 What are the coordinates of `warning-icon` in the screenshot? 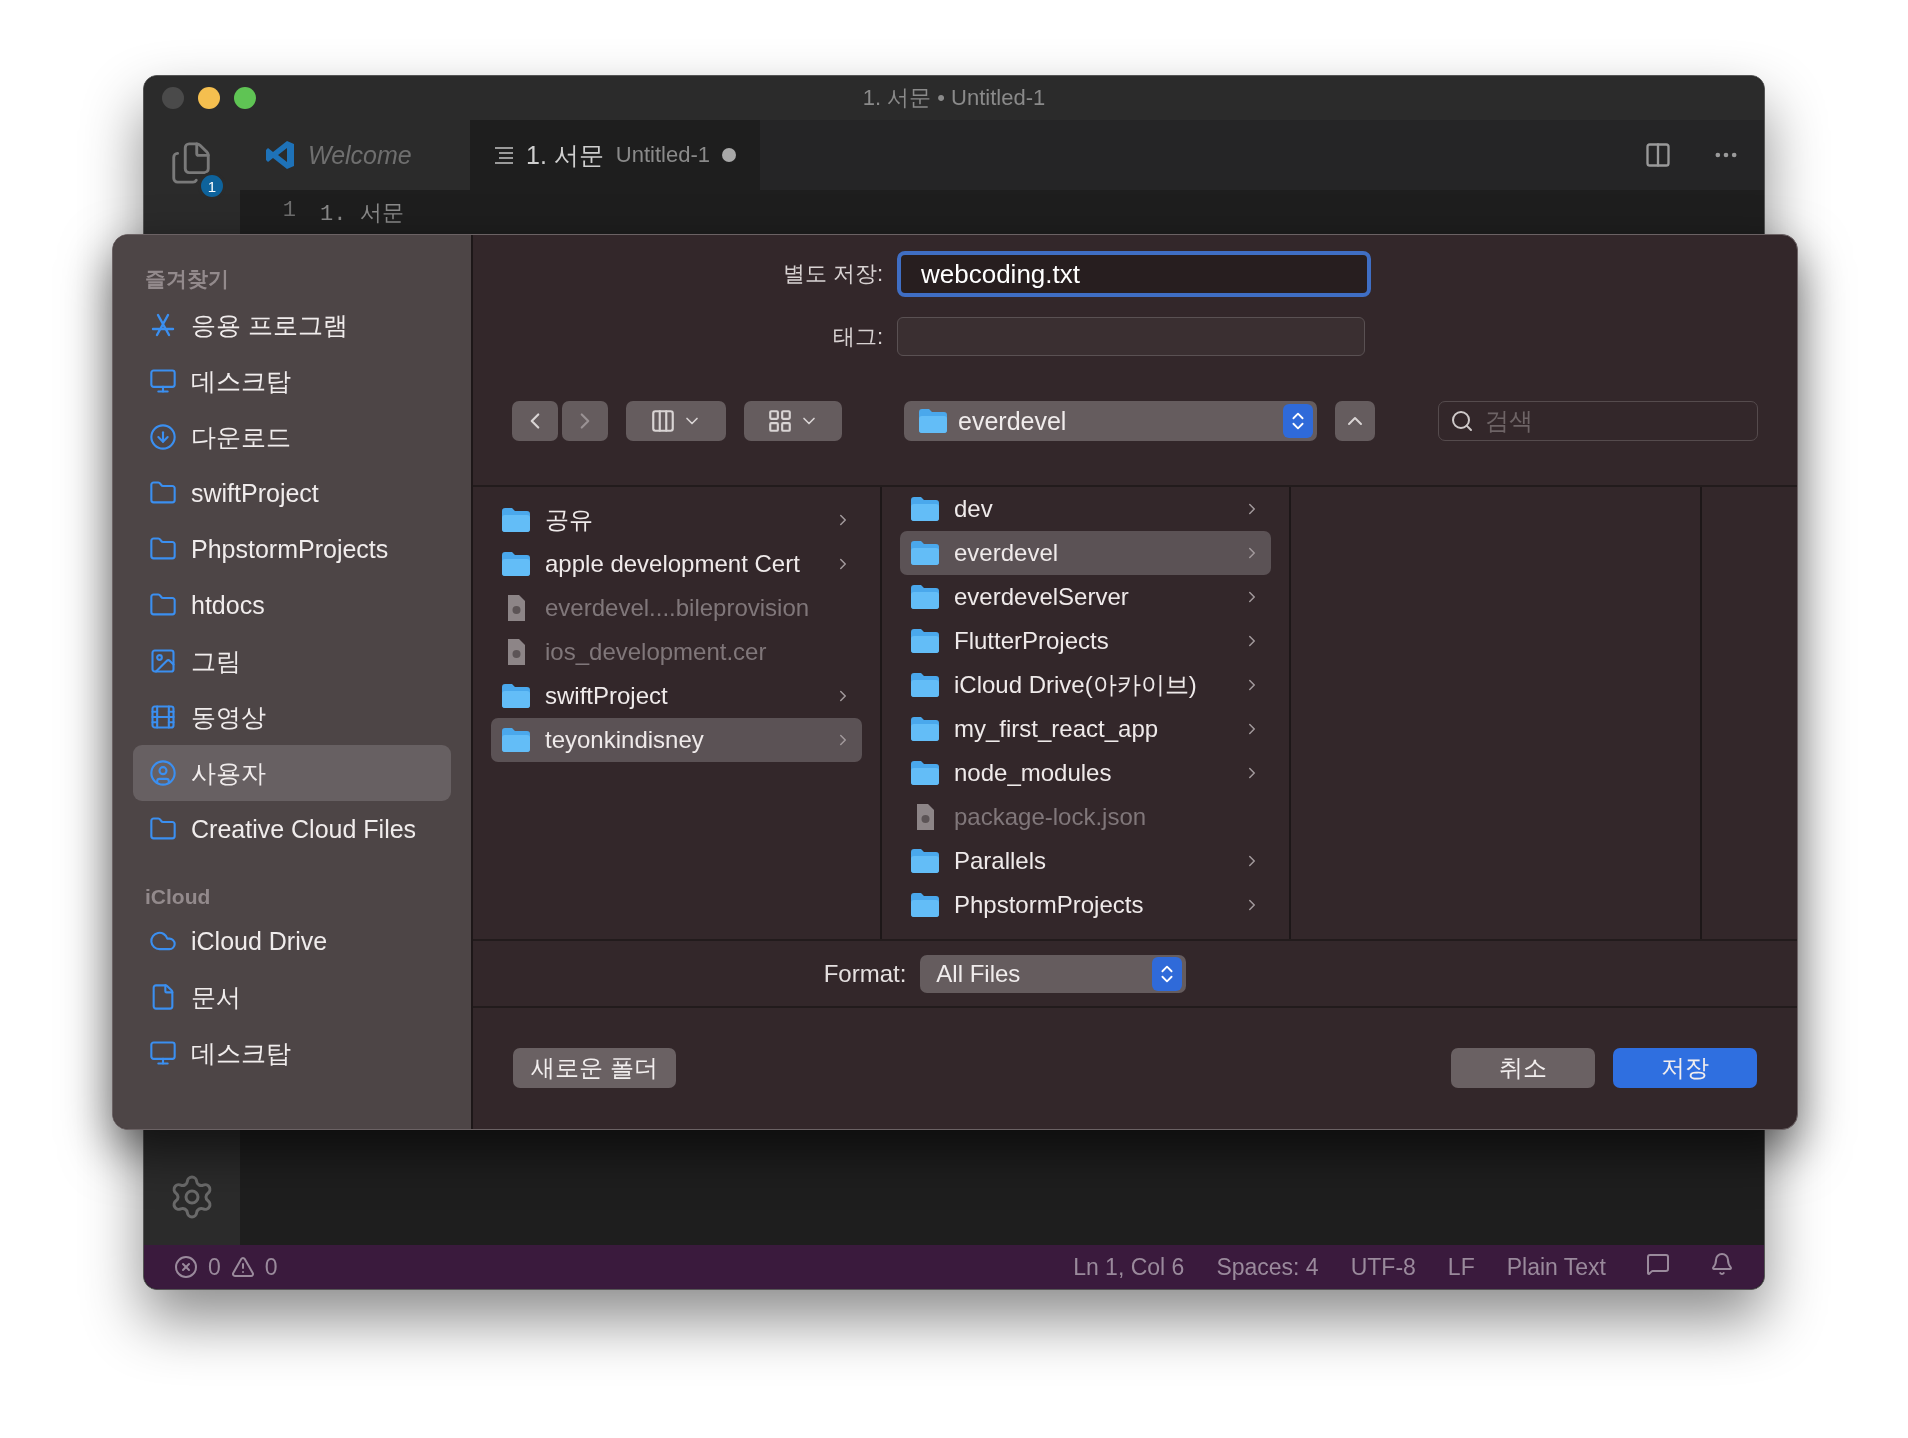 It's located at (242, 1267).